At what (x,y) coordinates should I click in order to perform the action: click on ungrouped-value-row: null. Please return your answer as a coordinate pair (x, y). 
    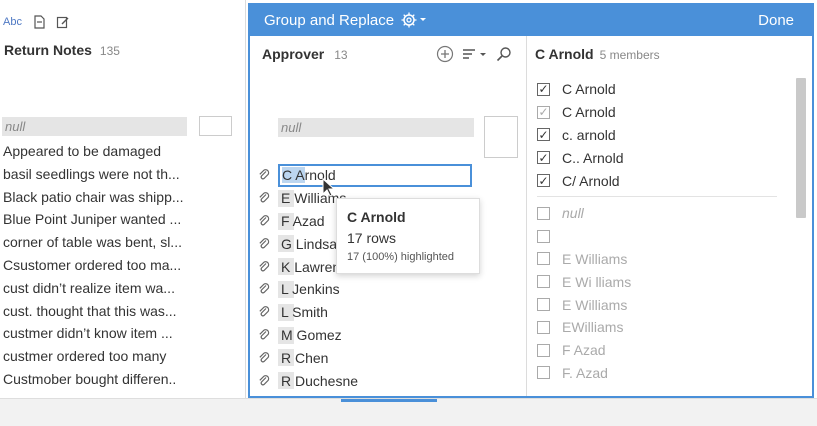
    Looking at the image, I should click on (657, 213).